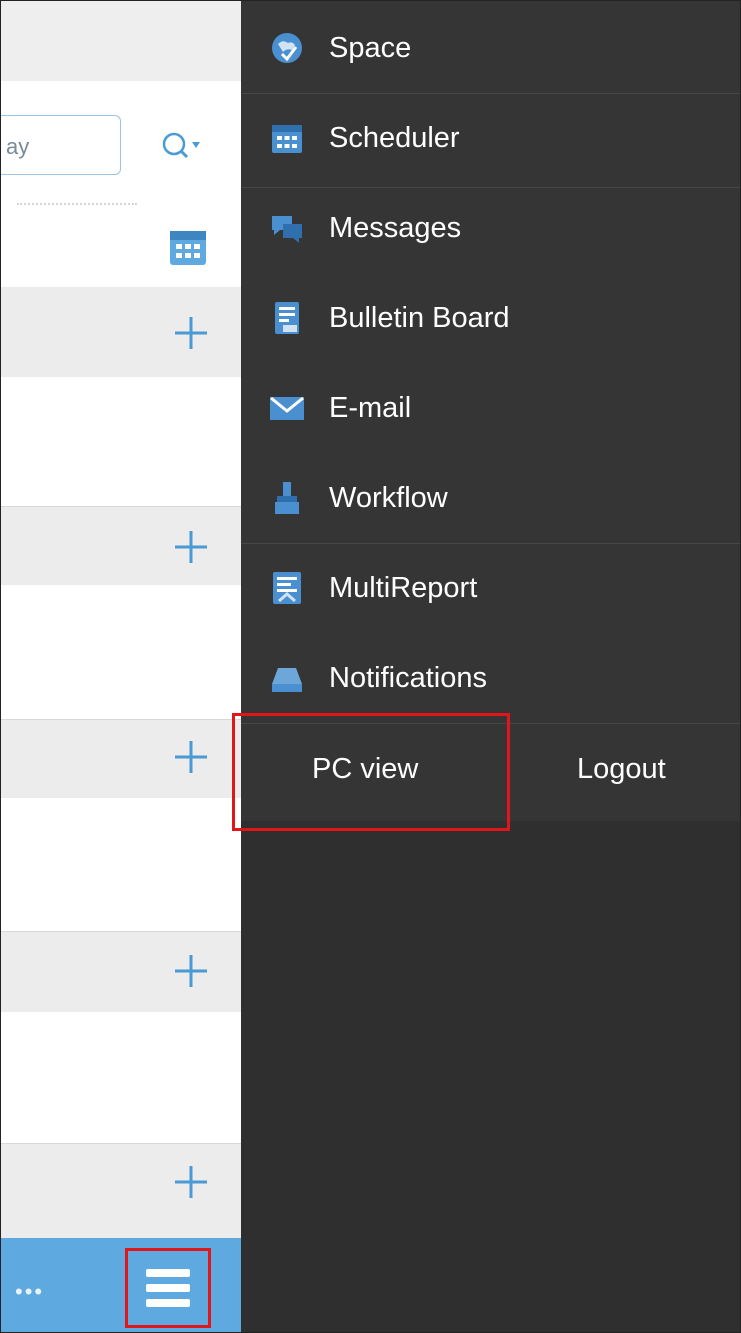 This screenshot has width=741, height=1333. What do you see at coordinates (287, 229) in the screenshot?
I see `messages-icon` at bounding box center [287, 229].